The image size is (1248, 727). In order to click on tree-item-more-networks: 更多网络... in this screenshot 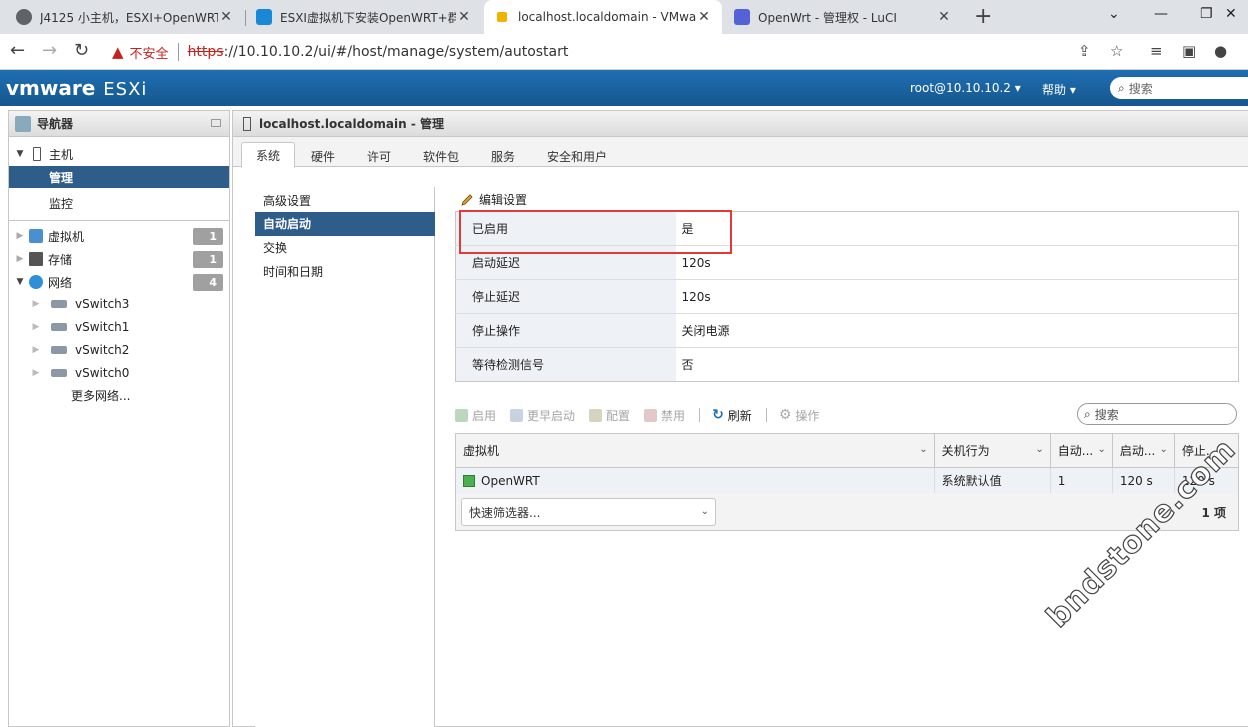, I will do `click(119, 395)`.